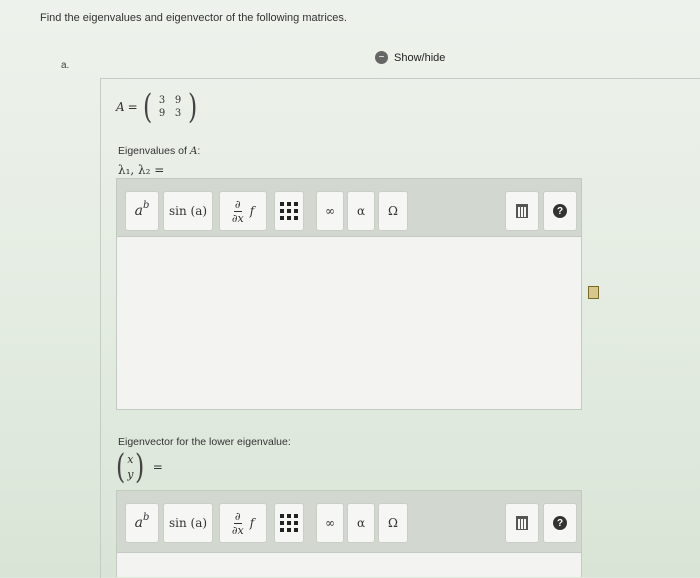 The width and height of the screenshot is (700, 578). What do you see at coordinates (192, 107) in the screenshot?
I see `right-paren: )` at bounding box center [192, 107].